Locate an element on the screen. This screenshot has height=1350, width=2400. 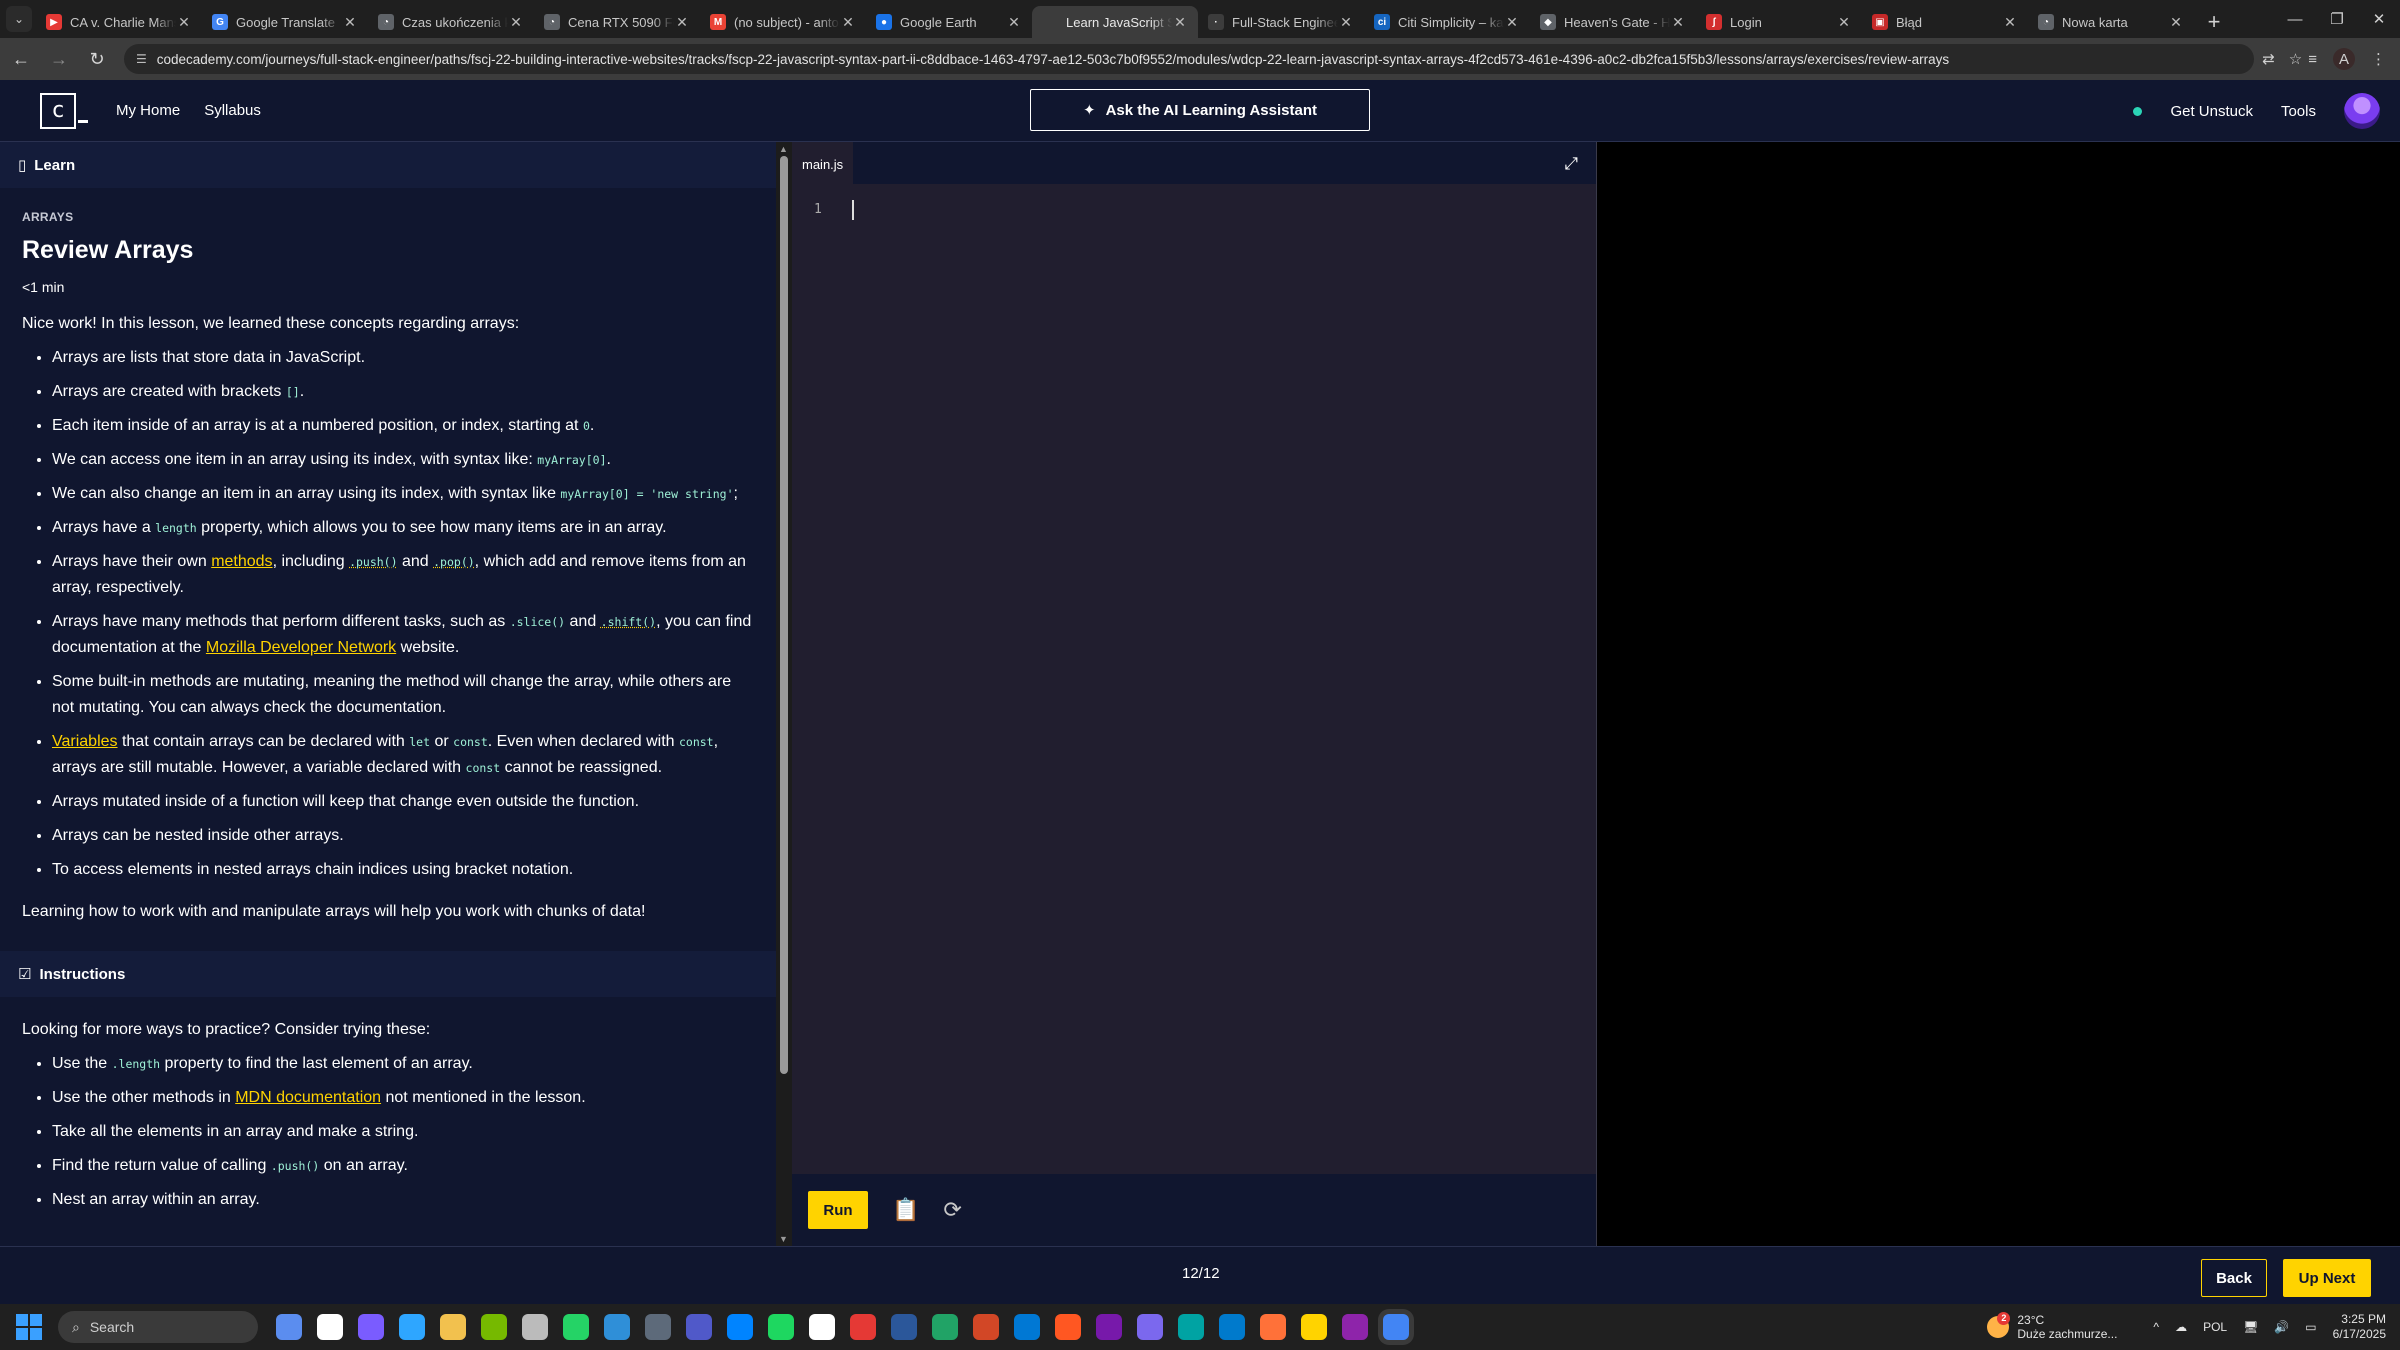
browser-tab: ● Google Earth ✕ is located at coordinates (949, 22).